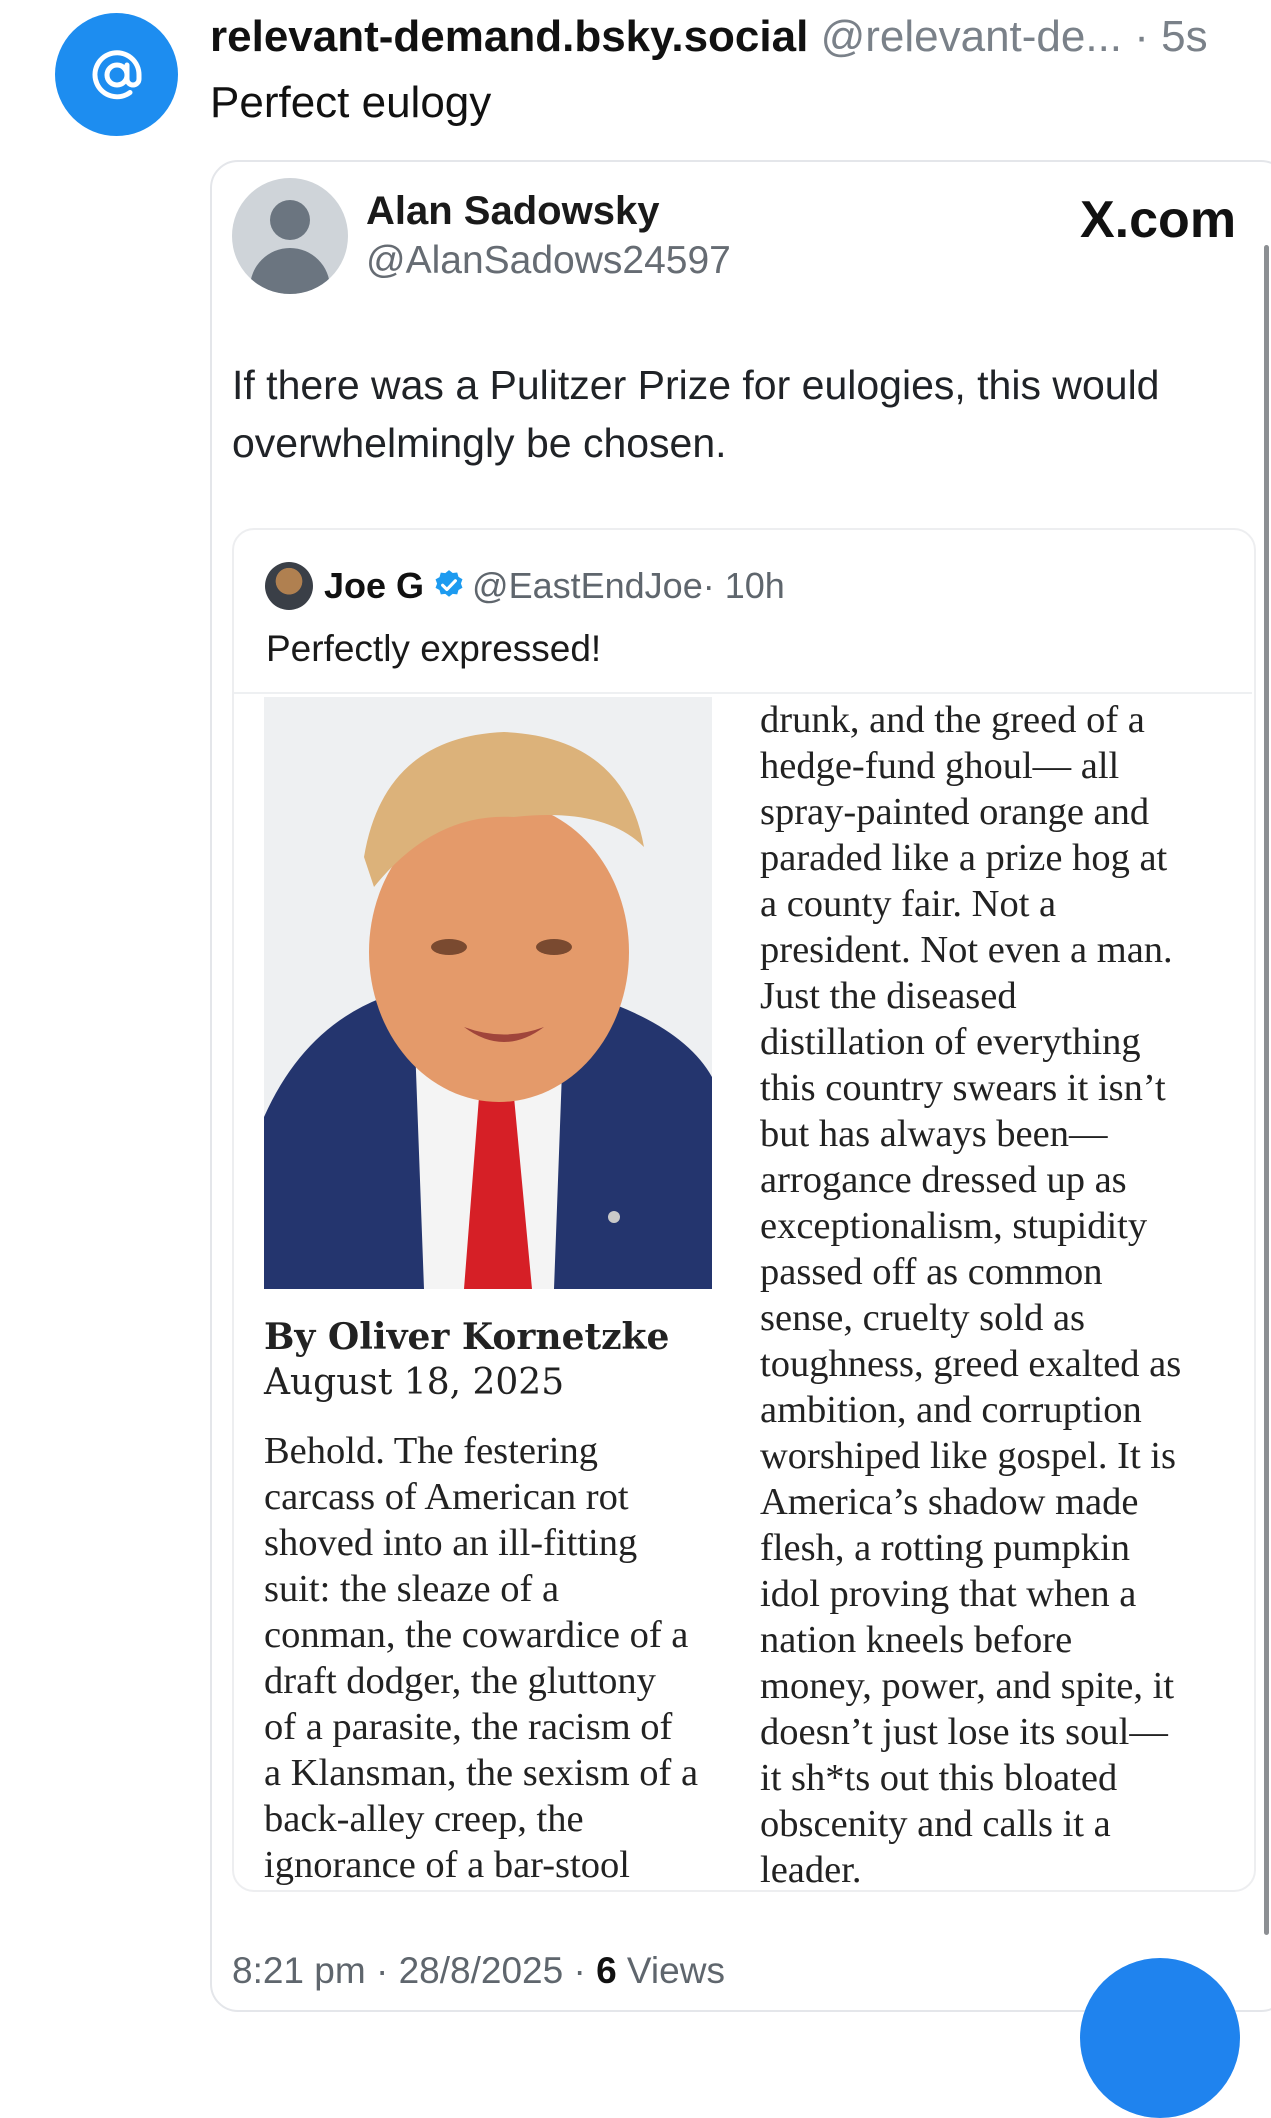 The width and height of the screenshot is (1271, 2118). I want to click on article-line: Behold. The festering, so click(431, 1451).